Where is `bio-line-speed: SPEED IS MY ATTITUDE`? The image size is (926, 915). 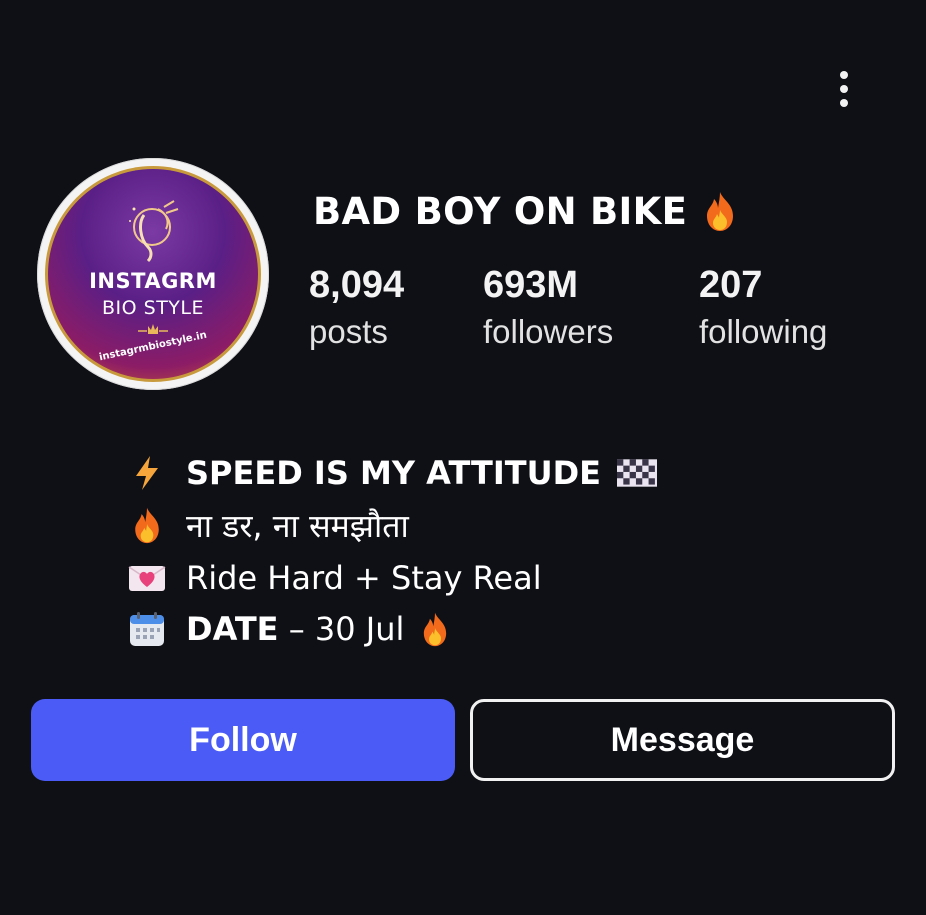 bio-line-speed: SPEED IS MY ATTITUDE is located at coordinates (392, 473).